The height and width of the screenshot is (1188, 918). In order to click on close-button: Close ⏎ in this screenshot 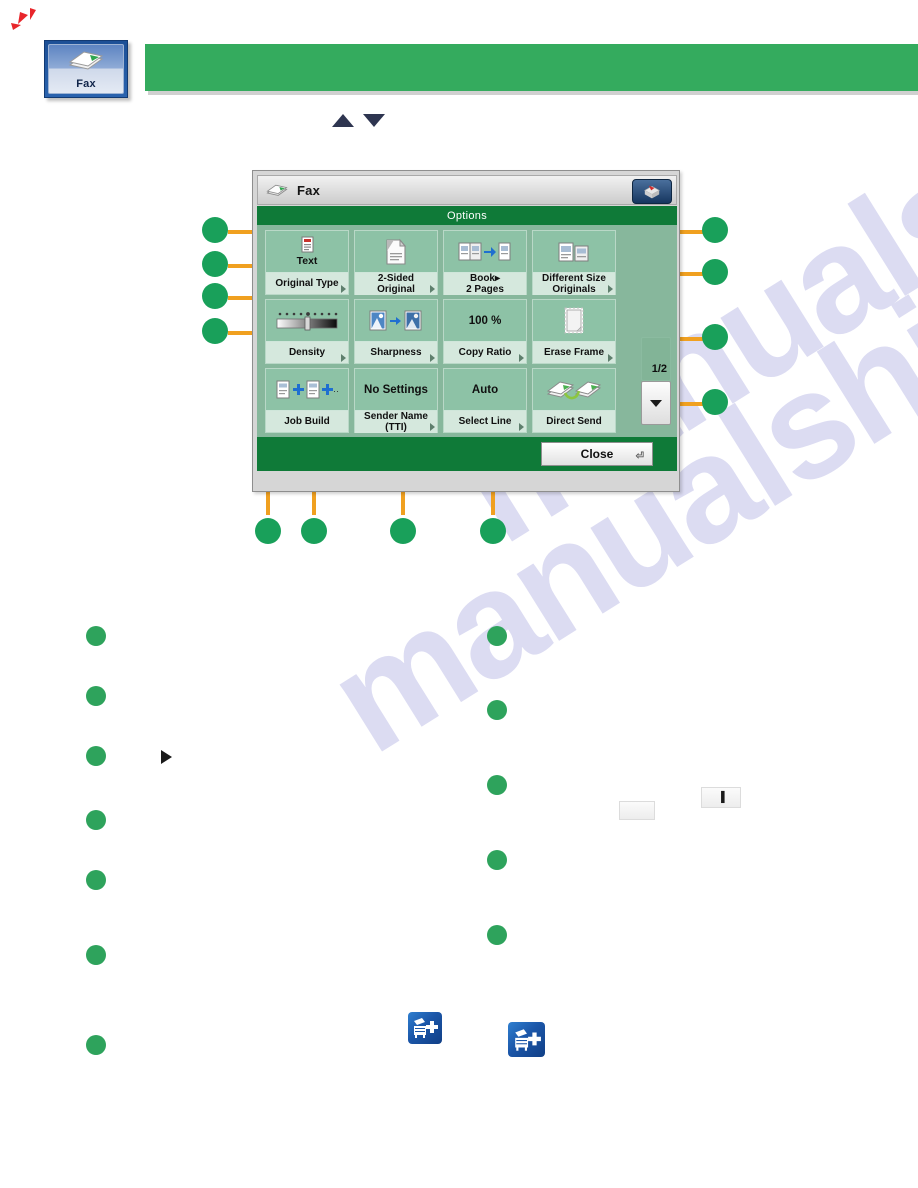, I will do `click(597, 454)`.